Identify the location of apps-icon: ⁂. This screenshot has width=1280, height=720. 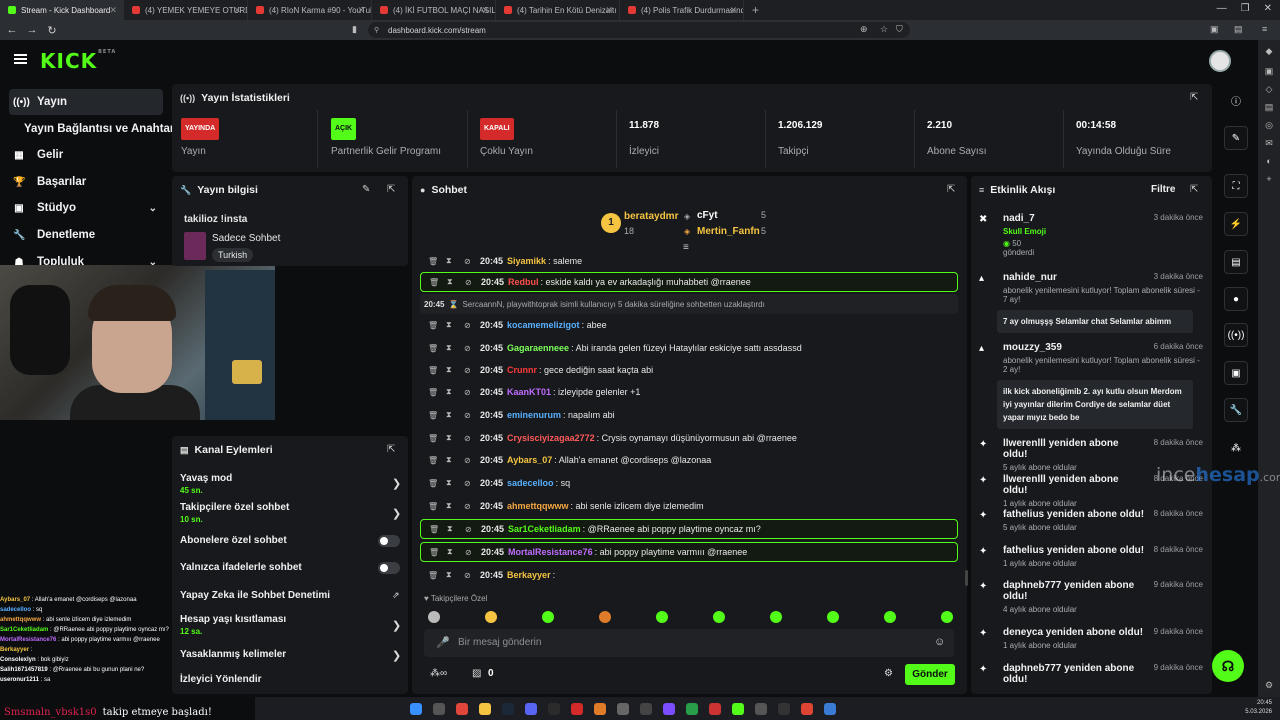
(1236, 448).